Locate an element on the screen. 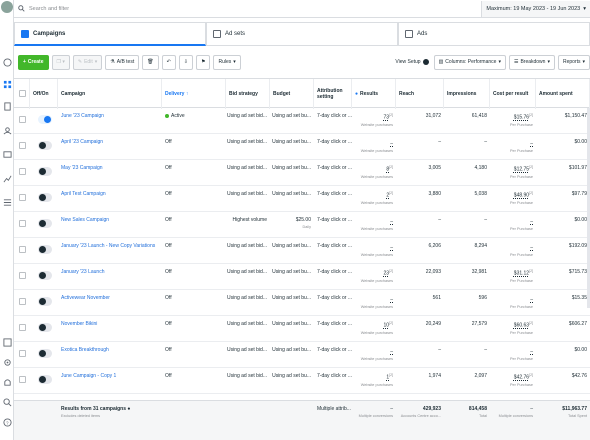  duplicate-button: ❐ ▾ is located at coordinates (60, 62).